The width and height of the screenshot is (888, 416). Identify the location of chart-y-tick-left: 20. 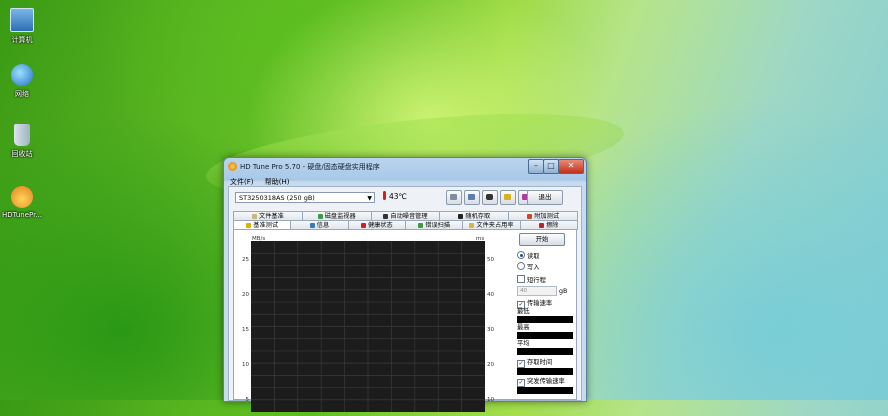
(245, 295).